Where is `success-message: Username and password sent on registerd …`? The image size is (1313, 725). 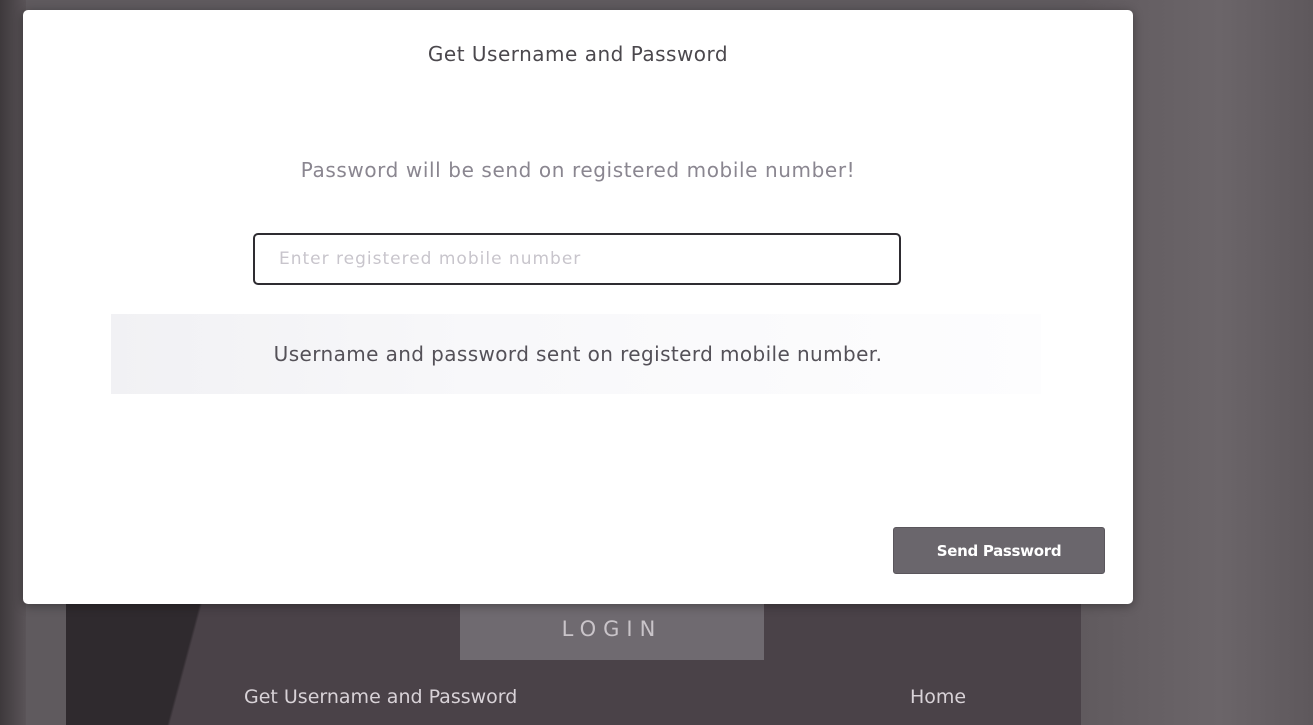 success-message: Username and password sent on registerd … is located at coordinates (578, 354).